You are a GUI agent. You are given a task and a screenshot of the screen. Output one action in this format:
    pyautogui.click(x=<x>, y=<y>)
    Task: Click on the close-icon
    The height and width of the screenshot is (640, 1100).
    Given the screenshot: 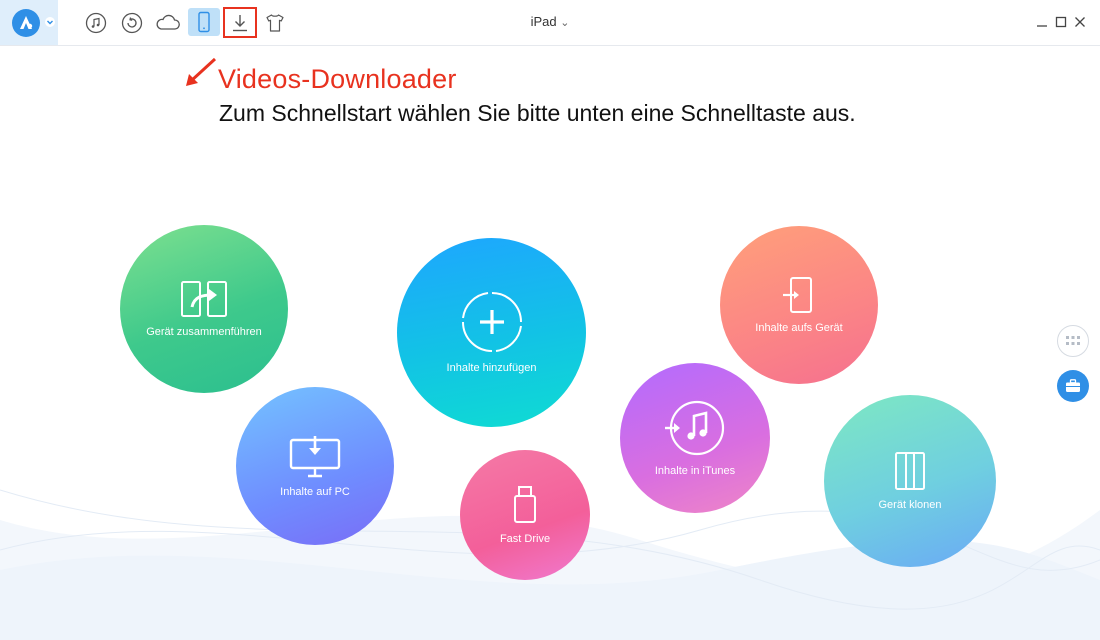 What is the action you would take?
    pyautogui.click(x=1080, y=22)
    